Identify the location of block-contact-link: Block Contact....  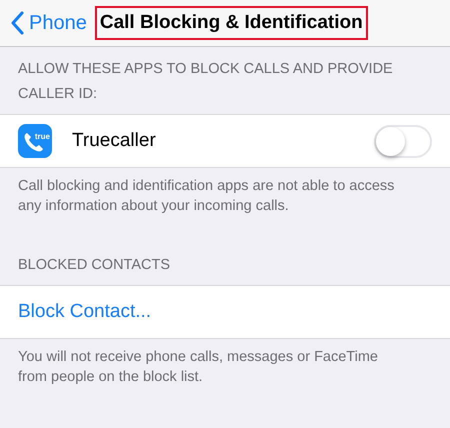
(85, 312).